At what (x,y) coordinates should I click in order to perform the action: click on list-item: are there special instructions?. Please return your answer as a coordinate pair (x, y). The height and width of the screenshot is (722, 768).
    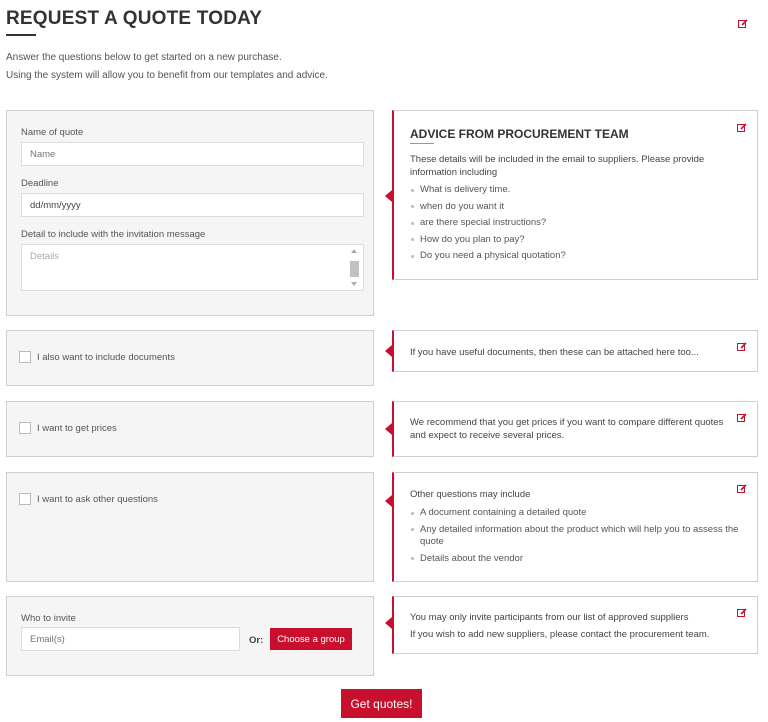
    Looking at the image, I should click on (488, 223).